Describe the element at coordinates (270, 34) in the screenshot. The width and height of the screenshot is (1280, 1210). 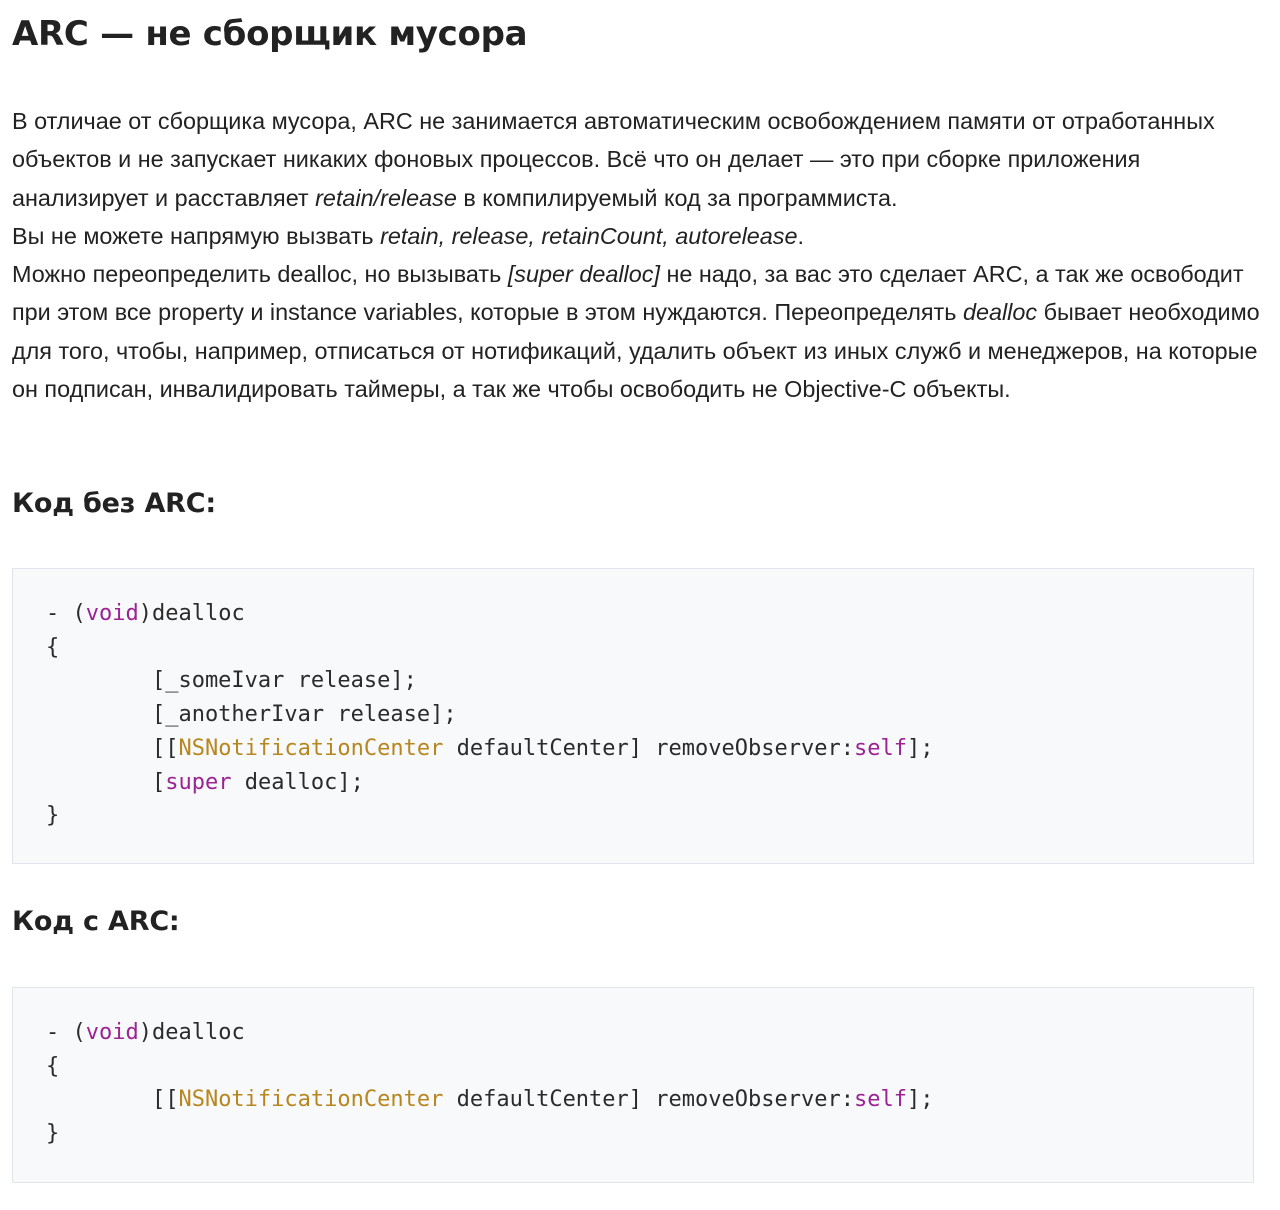
I see `page-title: ARC — не сборщик мусора` at that location.